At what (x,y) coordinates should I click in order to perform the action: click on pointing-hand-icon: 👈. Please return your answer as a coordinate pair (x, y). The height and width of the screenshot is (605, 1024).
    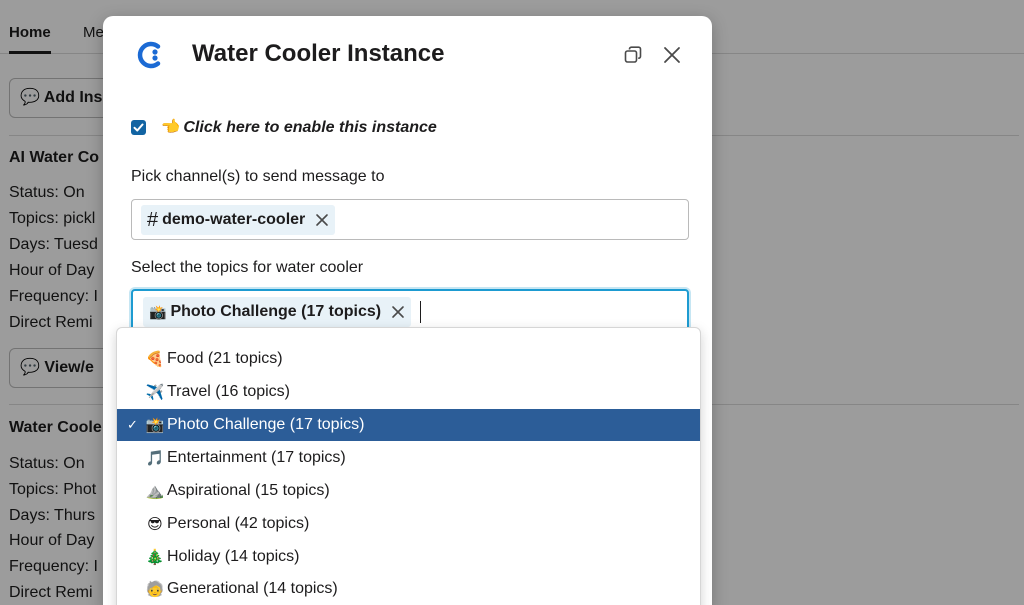
    Looking at the image, I should click on (169, 127).